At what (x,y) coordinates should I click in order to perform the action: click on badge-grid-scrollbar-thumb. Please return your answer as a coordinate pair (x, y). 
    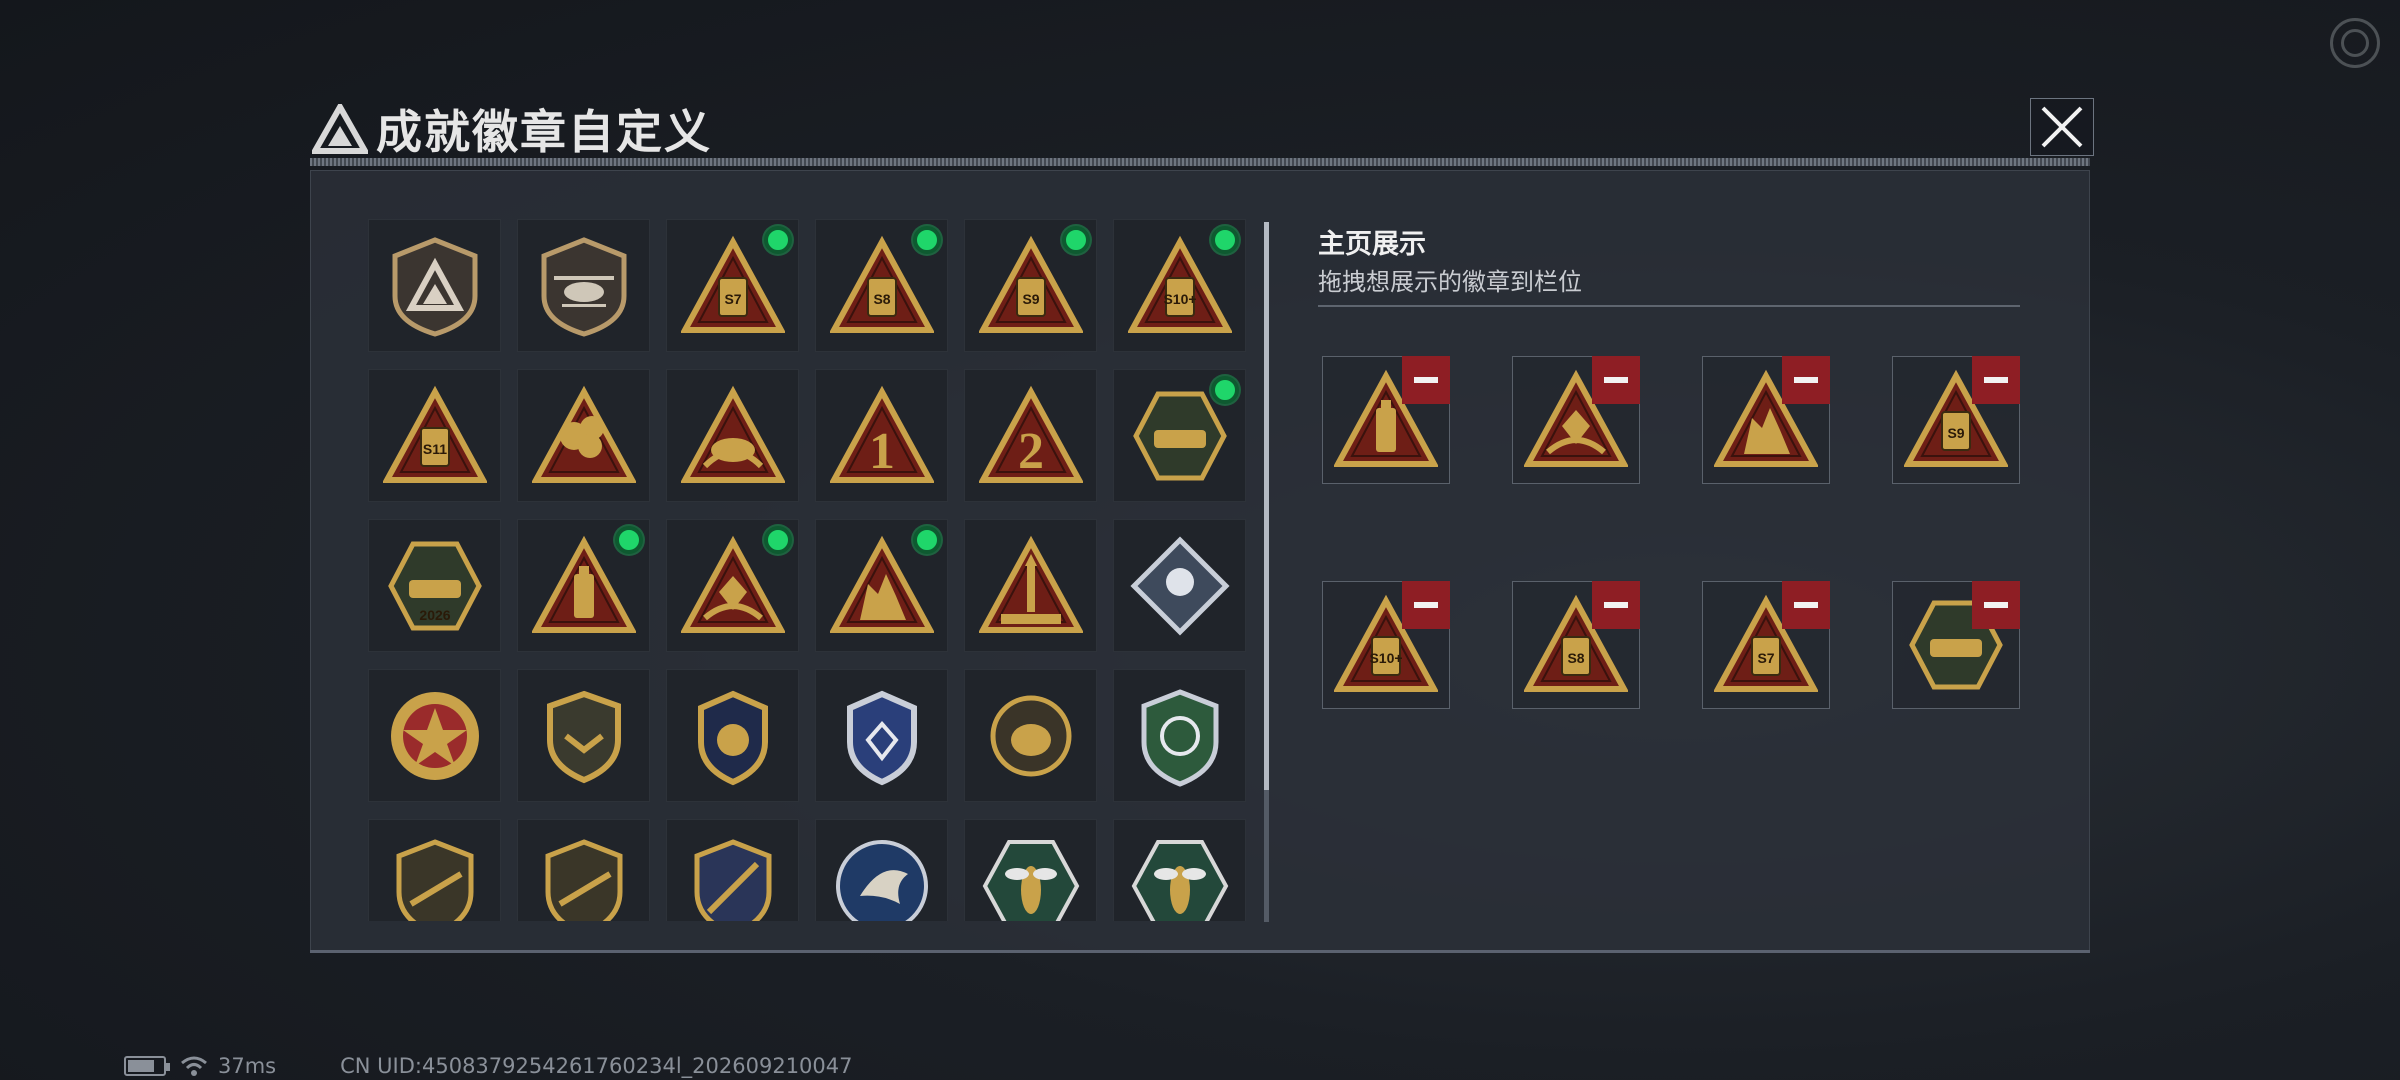
    Looking at the image, I should click on (1266, 506).